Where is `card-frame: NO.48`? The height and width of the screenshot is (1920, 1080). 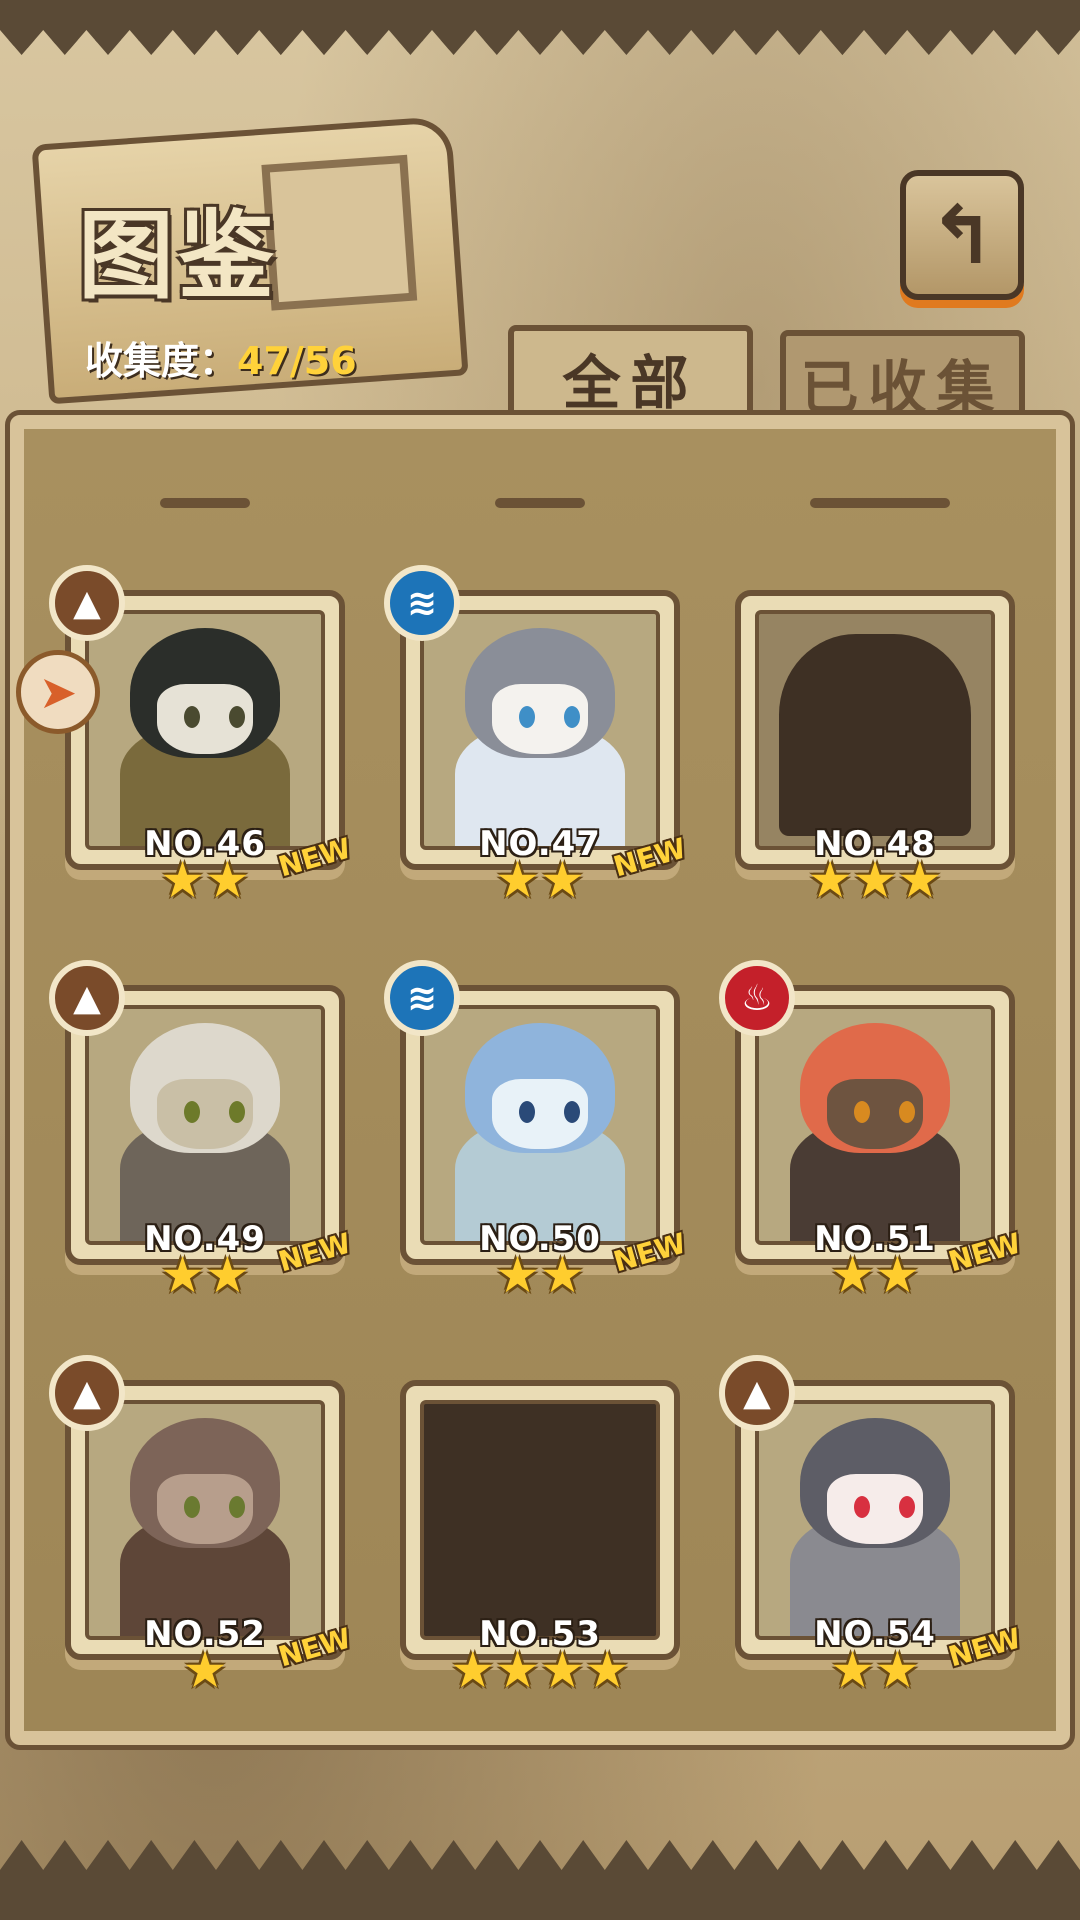
card-frame: NO.48 is located at coordinates (875, 730).